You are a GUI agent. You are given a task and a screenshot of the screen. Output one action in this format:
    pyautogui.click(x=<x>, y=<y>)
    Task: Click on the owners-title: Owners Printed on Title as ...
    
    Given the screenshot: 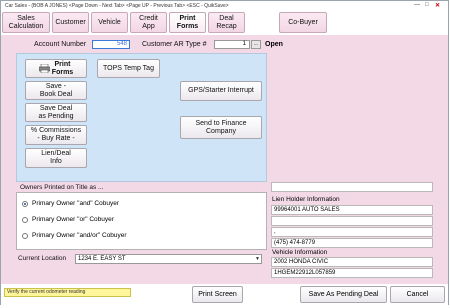 What is the action you would take?
    pyautogui.click(x=62, y=187)
    